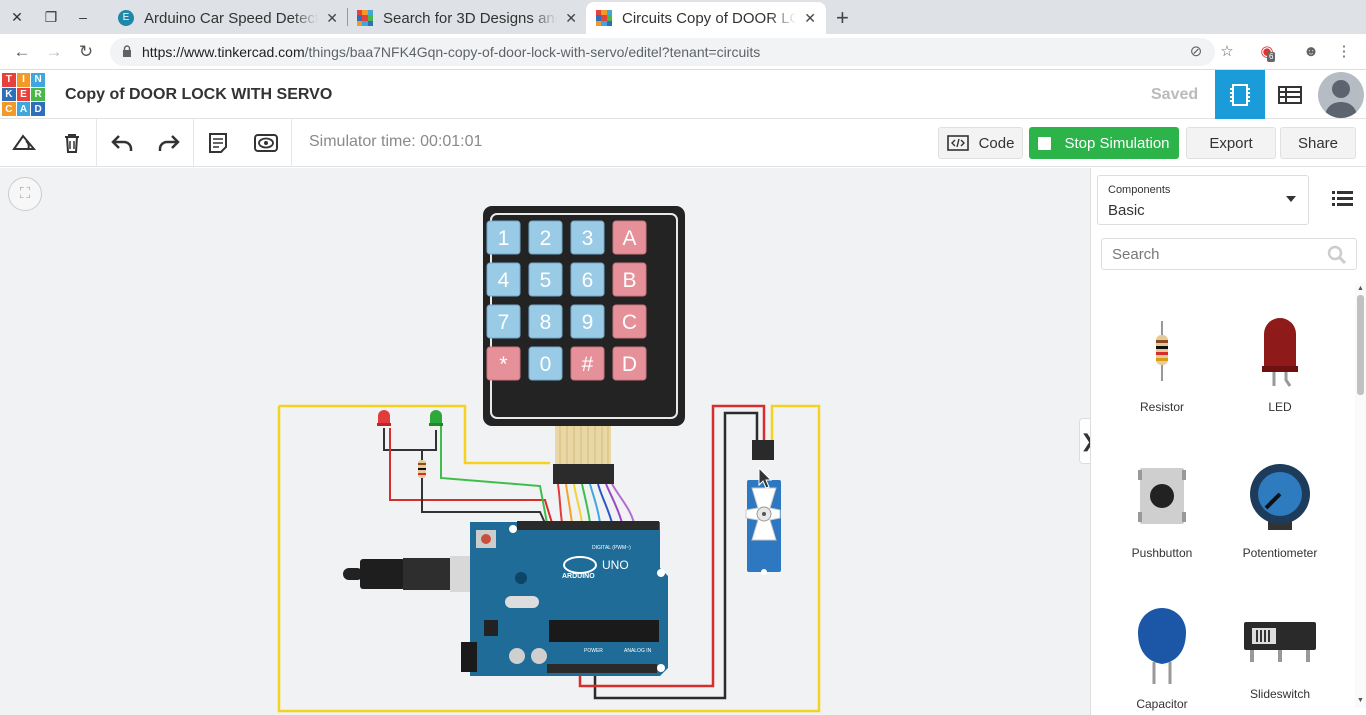 Image resolution: width=1366 pixels, height=715 pixels. I want to click on scrollbar-thumb, so click(1360, 345).